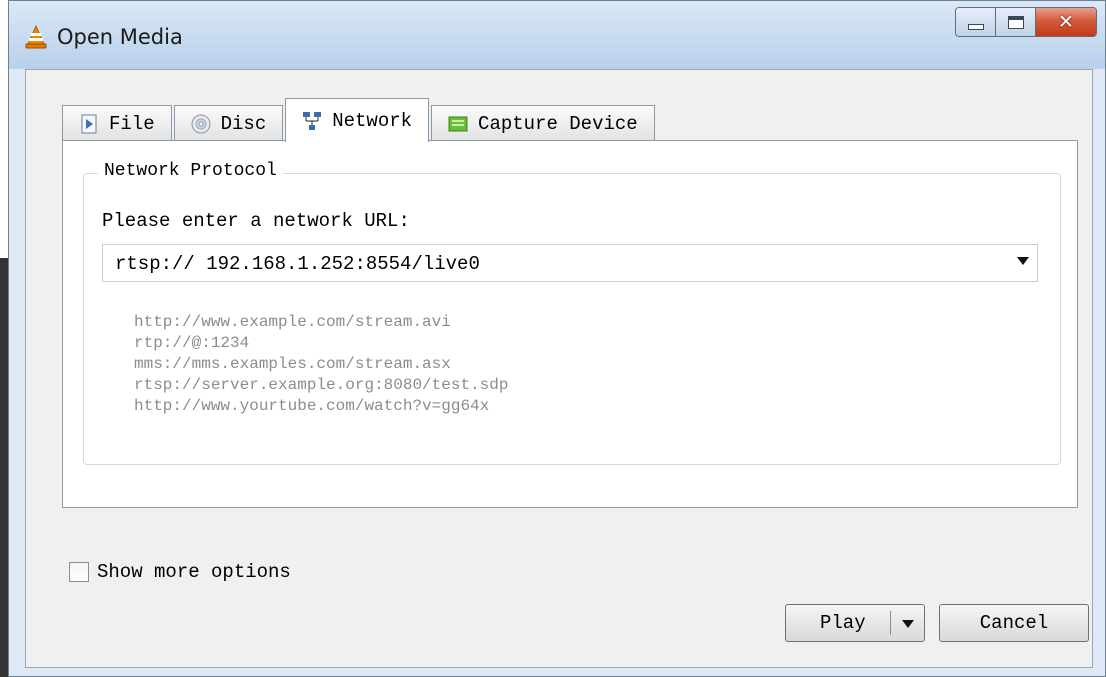  What do you see at coordinates (4, 467) in the screenshot?
I see `background-edge` at bounding box center [4, 467].